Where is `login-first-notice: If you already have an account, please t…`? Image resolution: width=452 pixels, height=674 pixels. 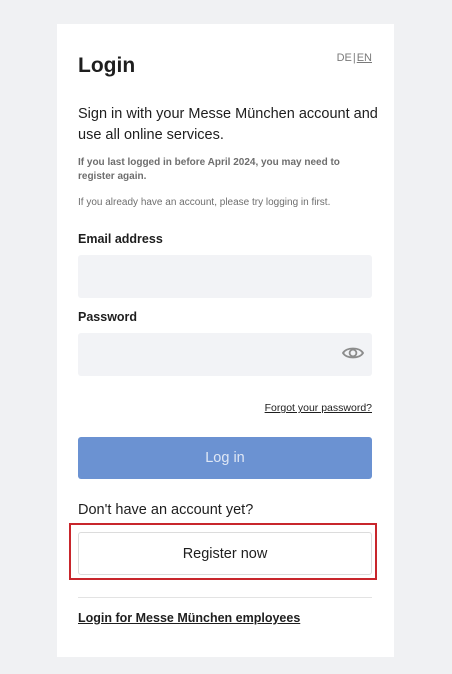
login-first-notice: If you already have an account, please t… is located at coordinates (204, 202).